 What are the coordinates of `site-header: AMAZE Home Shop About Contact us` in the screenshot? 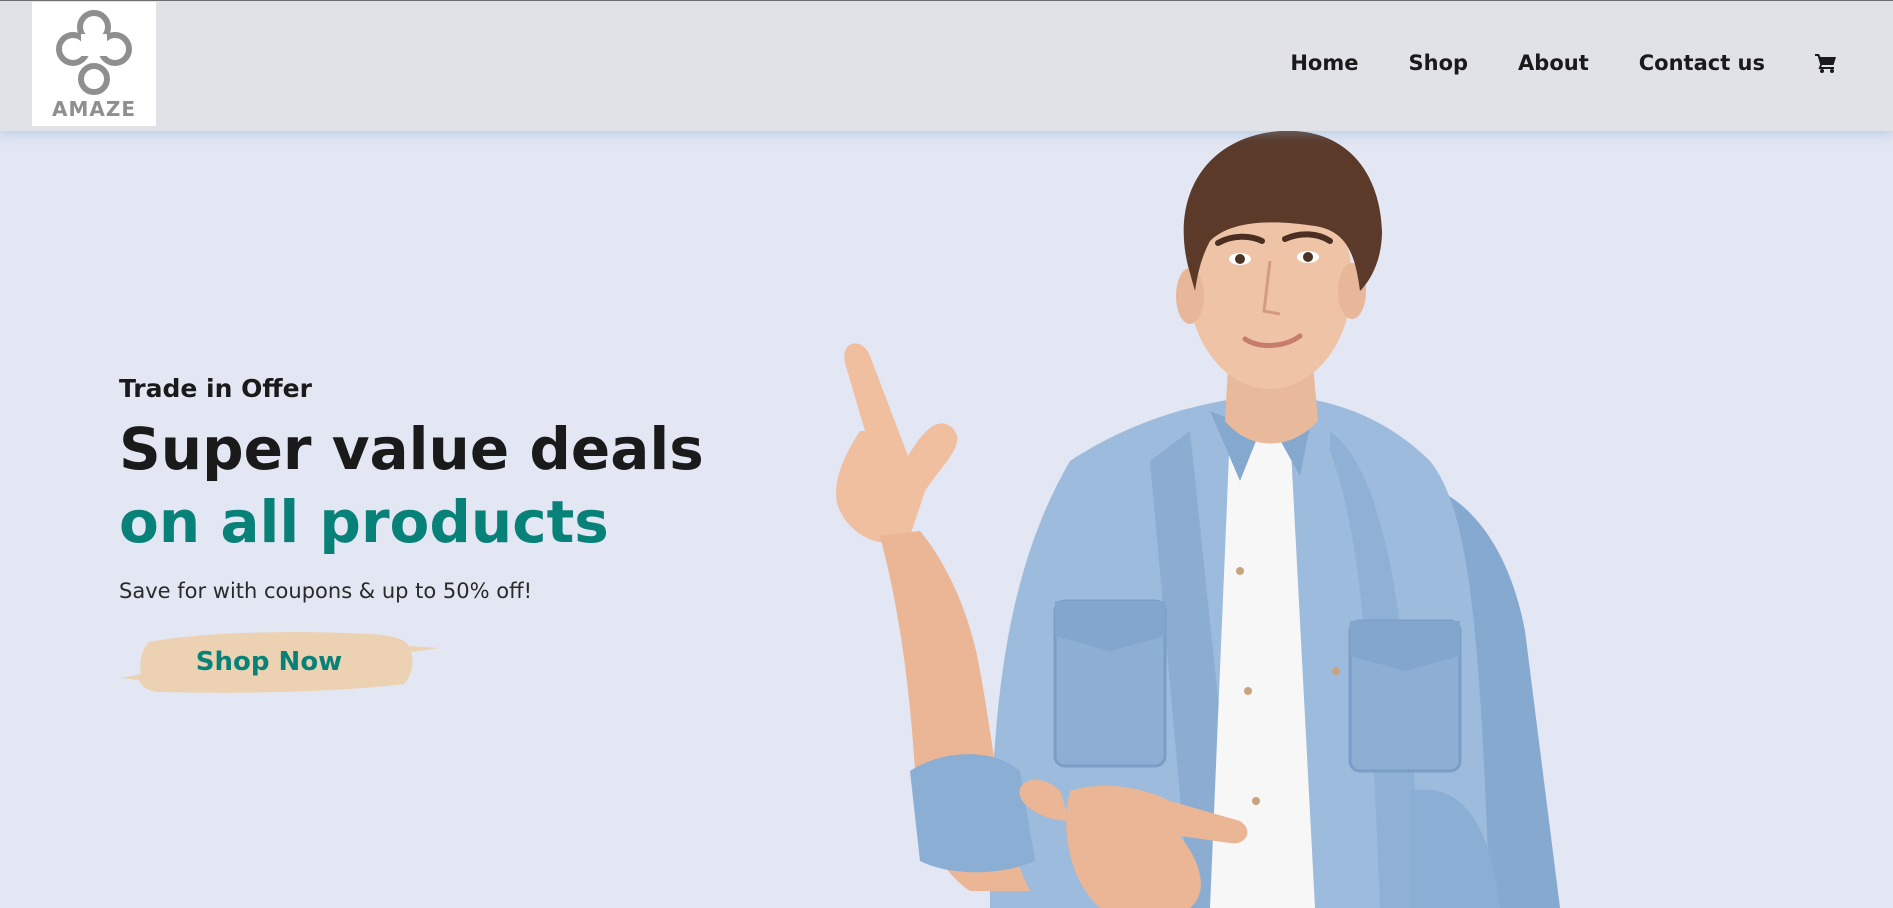 It's located at (946, 65).